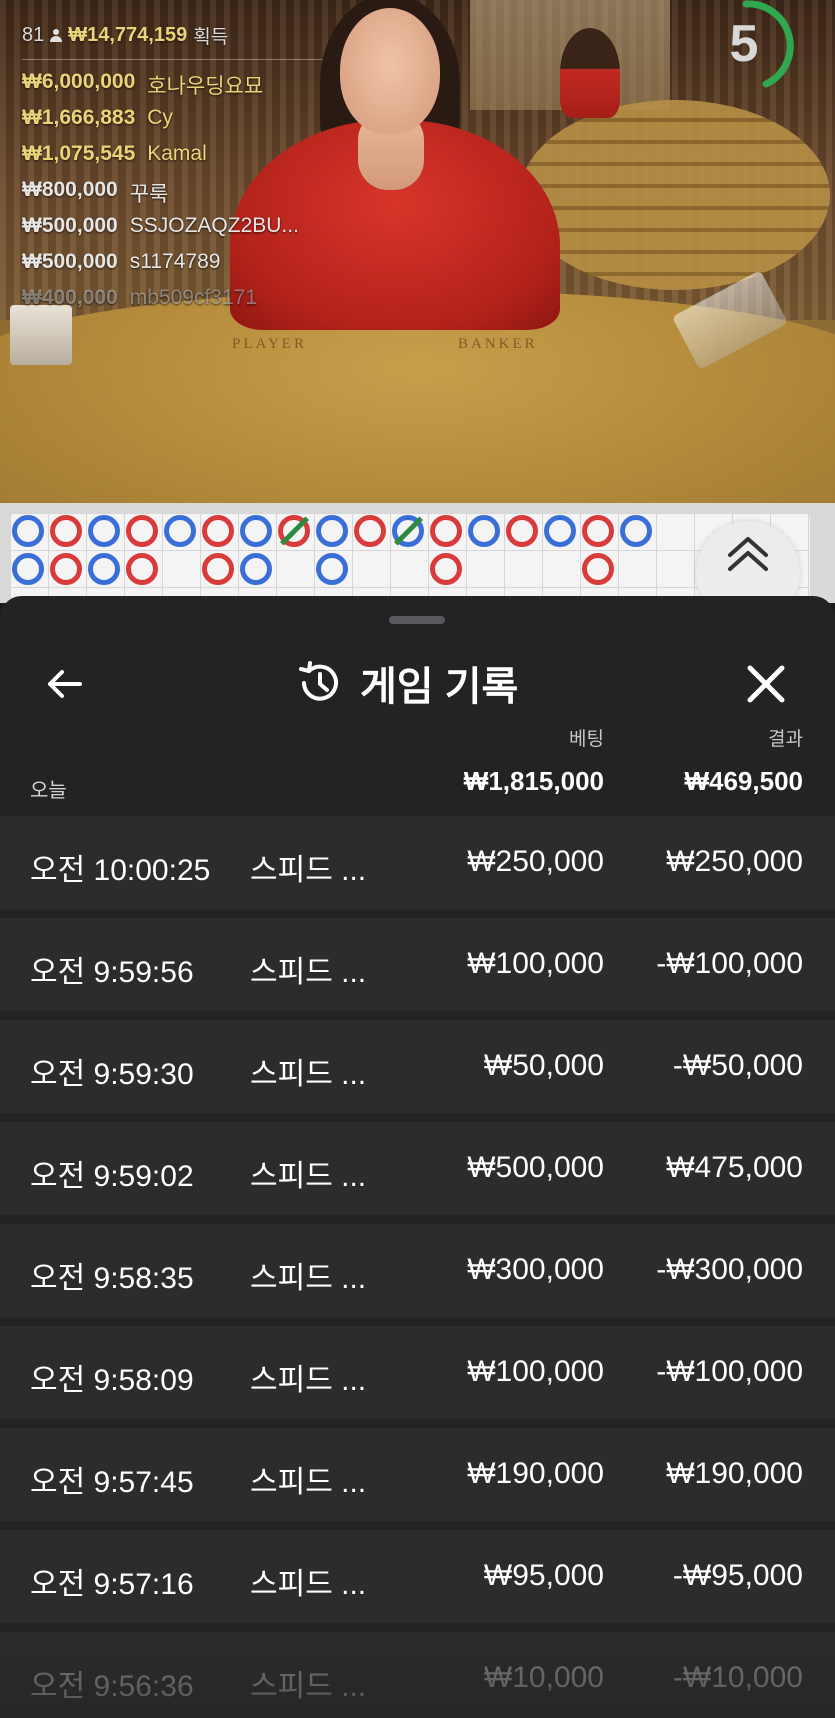  What do you see at coordinates (675, 195) in the screenshot?
I see `background-table` at bounding box center [675, 195].